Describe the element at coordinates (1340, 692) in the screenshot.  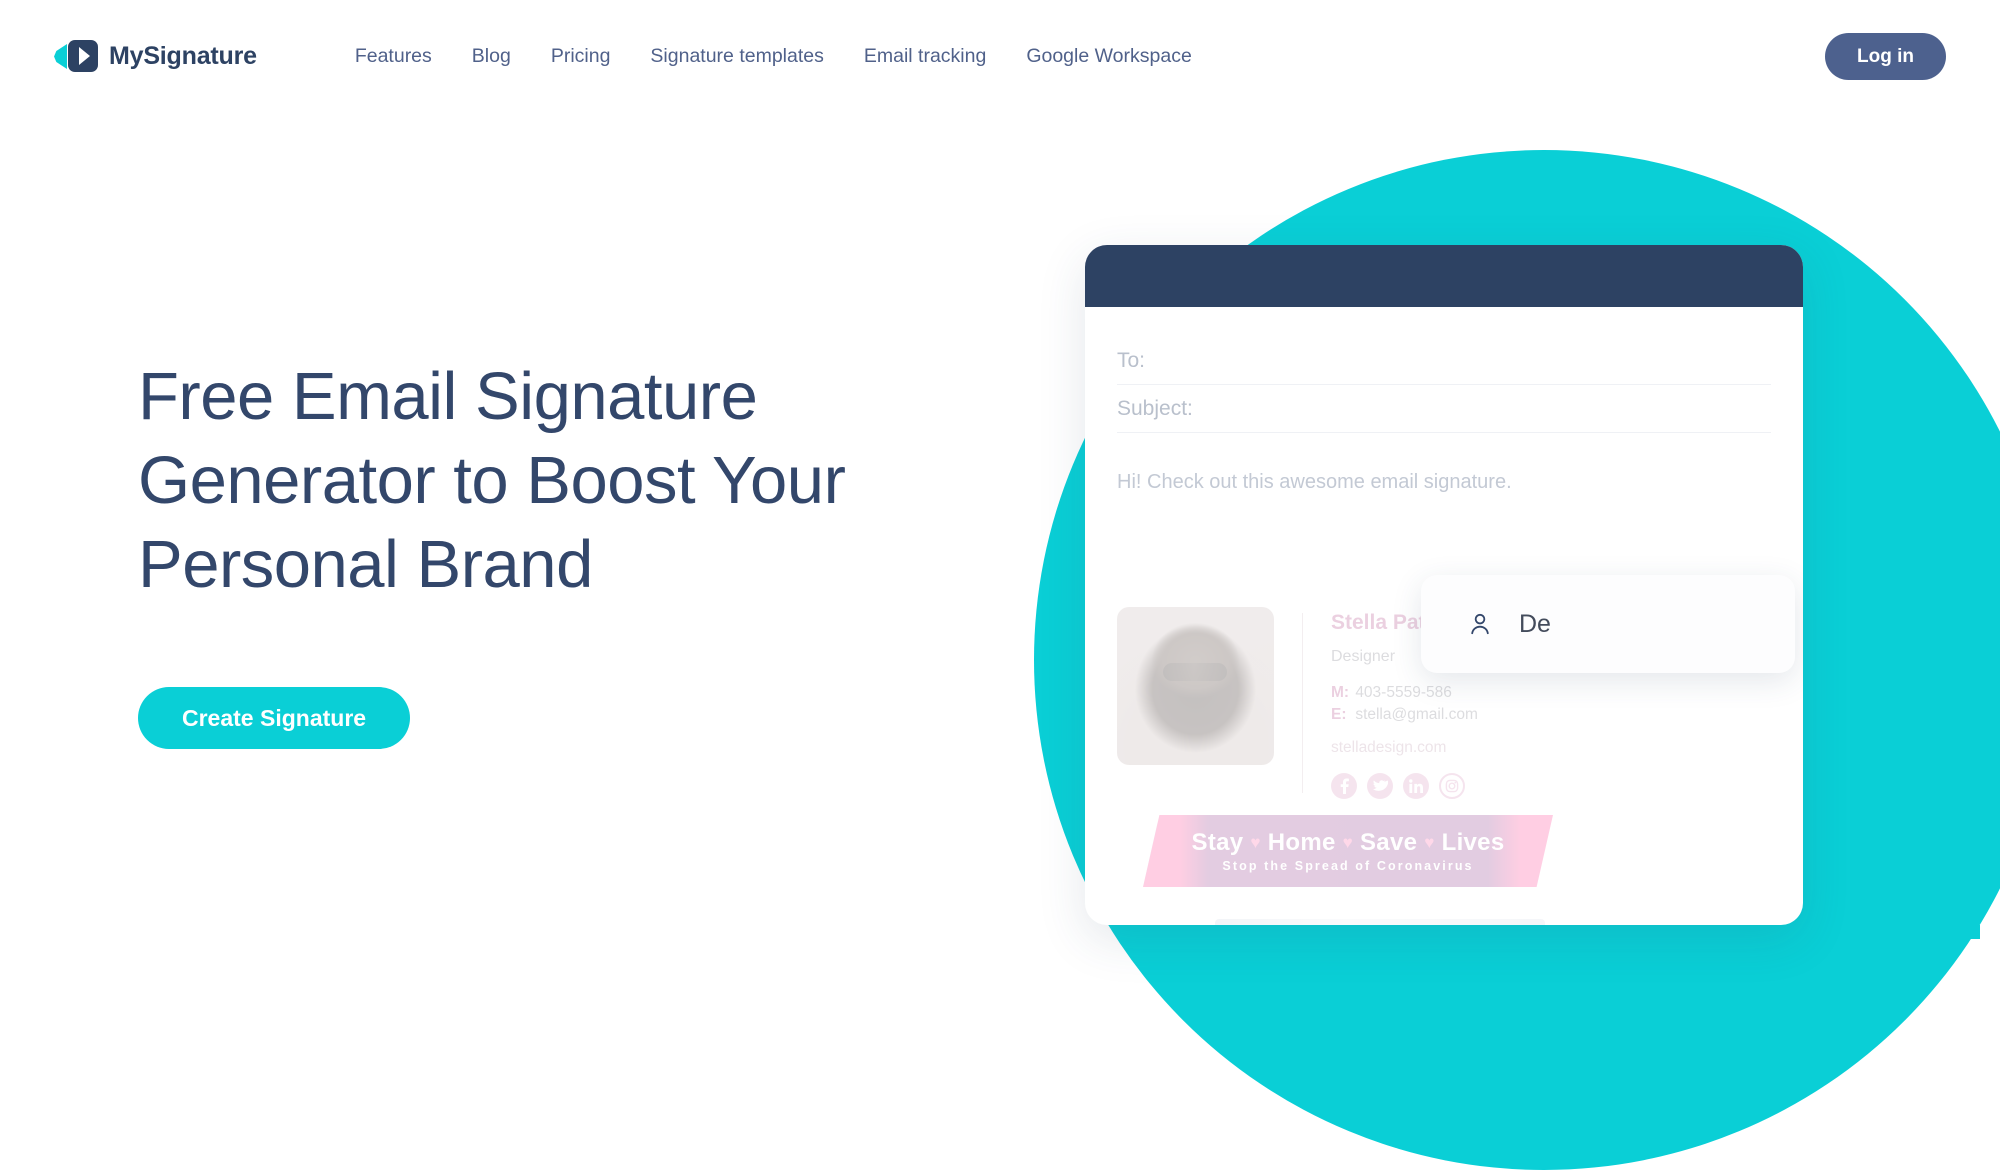
I see `signature-mobile-key: M:` at that location.